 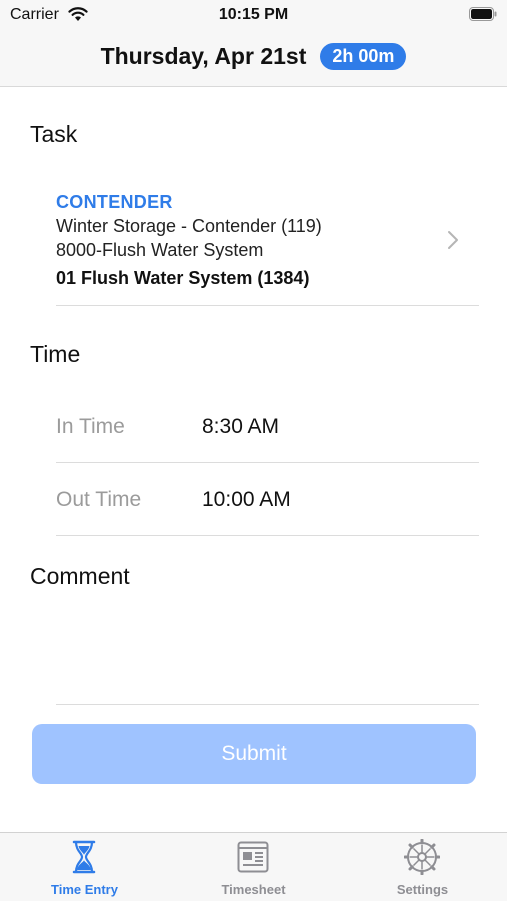 What do you see at coordinates (254, 754) in the screenshot?
I see `submit-button: Submit` at bounding box center [254, 754].